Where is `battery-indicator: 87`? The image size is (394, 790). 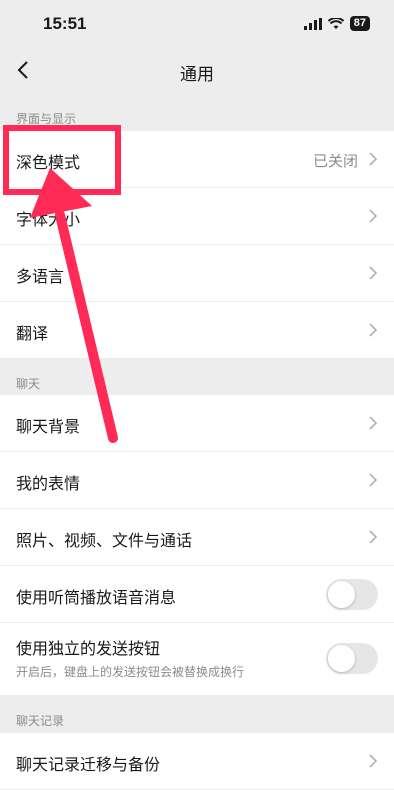 battery-indicator: 87 is located at coordinates (359, 23).